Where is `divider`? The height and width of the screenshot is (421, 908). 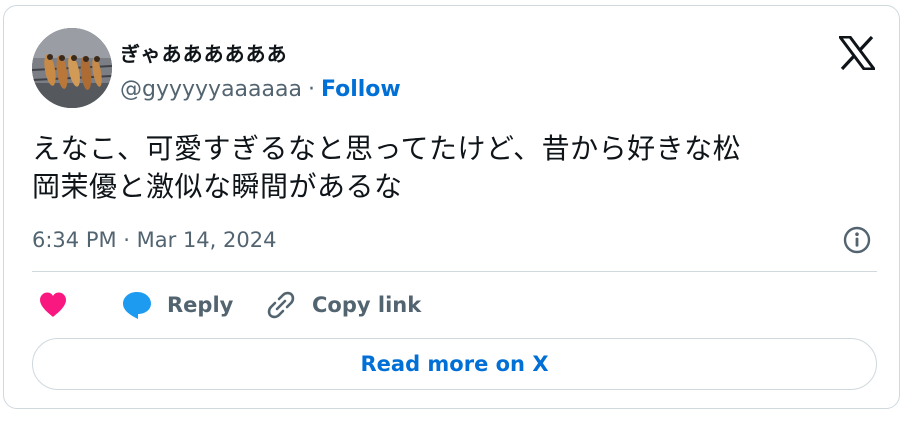 divider is located at coordinates (454, 271).